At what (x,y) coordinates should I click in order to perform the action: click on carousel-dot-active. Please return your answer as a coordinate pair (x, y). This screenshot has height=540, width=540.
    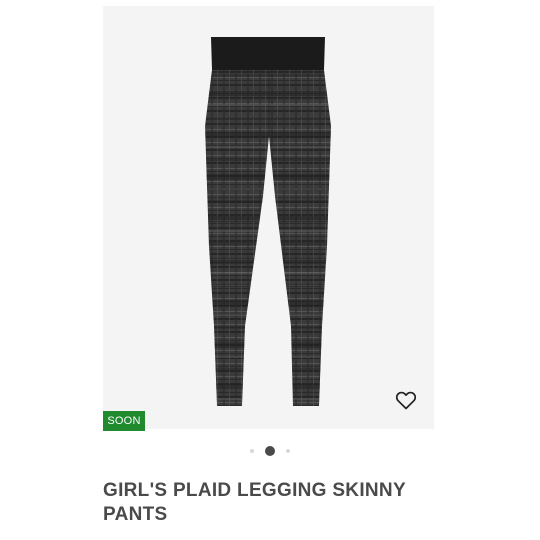
    Looking at the image, I should click on (270, 451).